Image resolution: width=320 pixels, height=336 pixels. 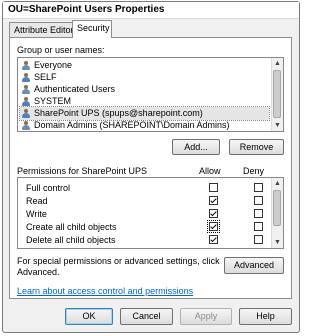 I want to click on tab-attribute-editor: Attribute Editor, so click(x=41, y=29).